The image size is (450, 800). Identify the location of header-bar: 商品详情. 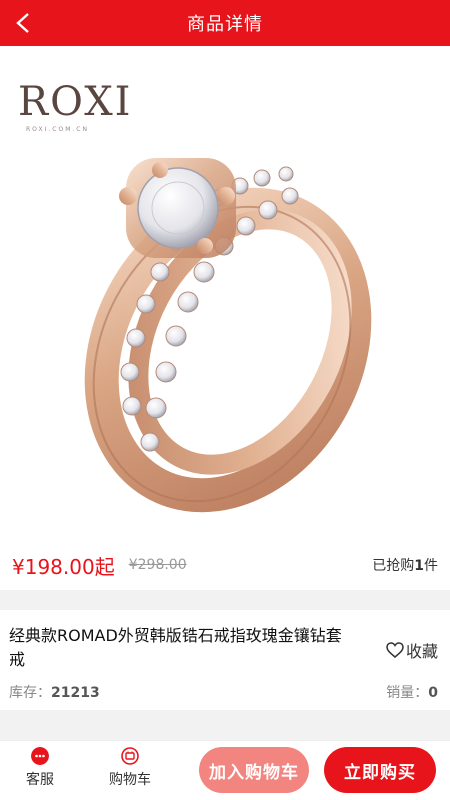
(225, 23).